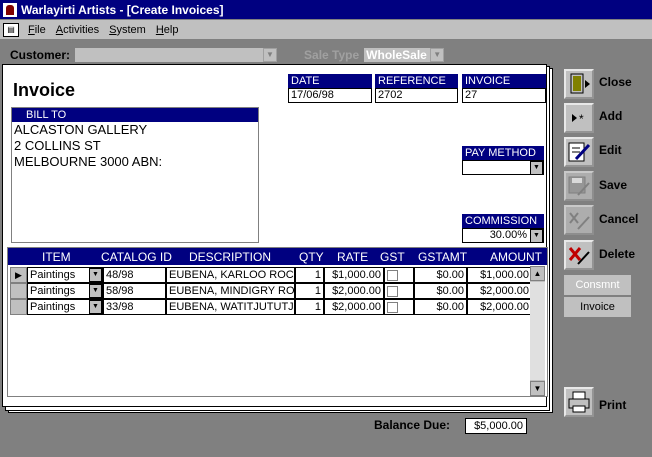 This screenshot has width=652, height=457. I want to click on invoice-number-box: INVOICE 27, so click(504, 88).